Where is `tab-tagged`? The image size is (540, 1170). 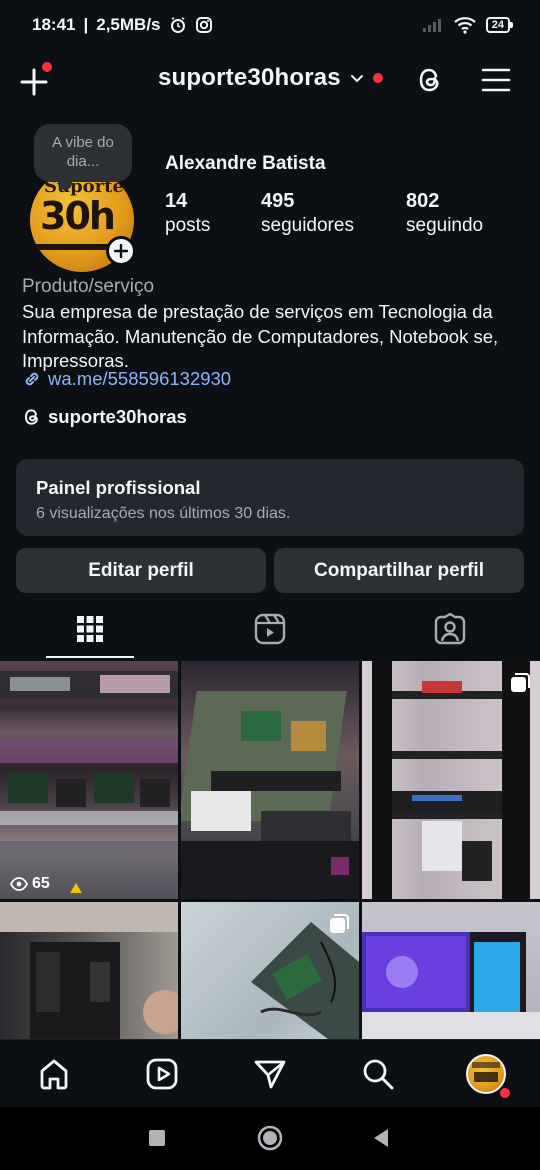
tab-tagged is located at coordinates (450, 629).